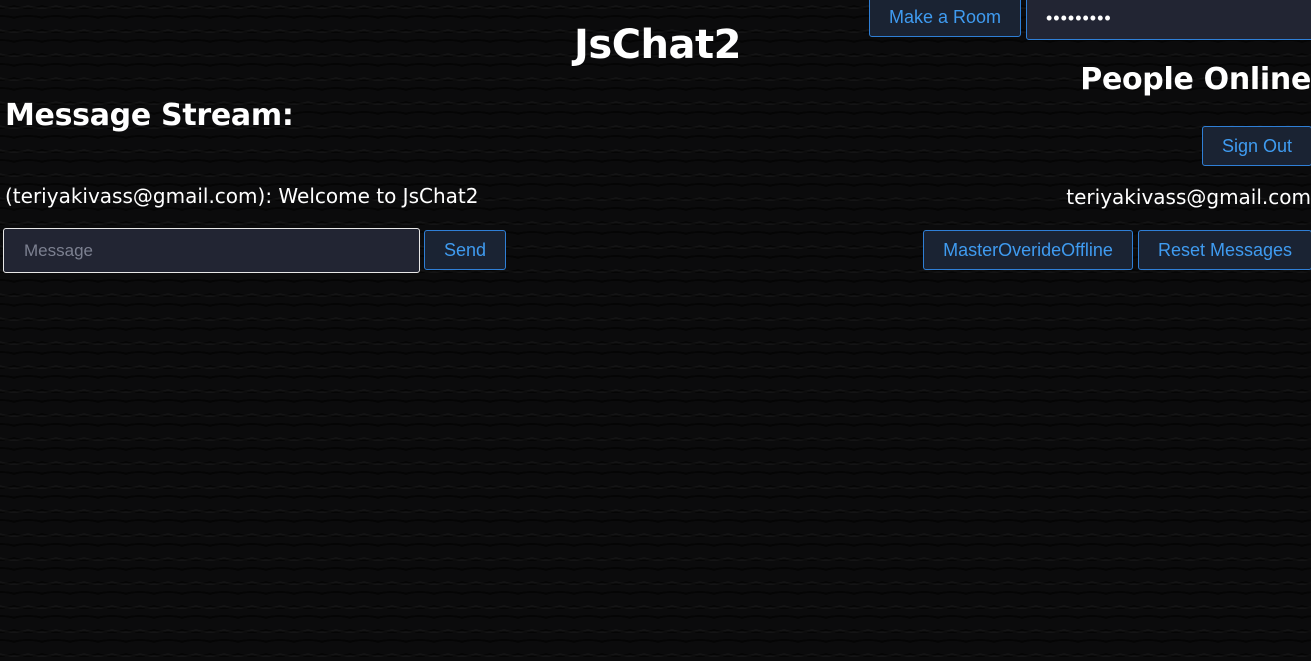 This screenshot has width=1311, height=661. What do you see at coordinates (1195, 79) in the screenshot?
I see `people-online-heading: People Online` at bounding box center [1195, 79].